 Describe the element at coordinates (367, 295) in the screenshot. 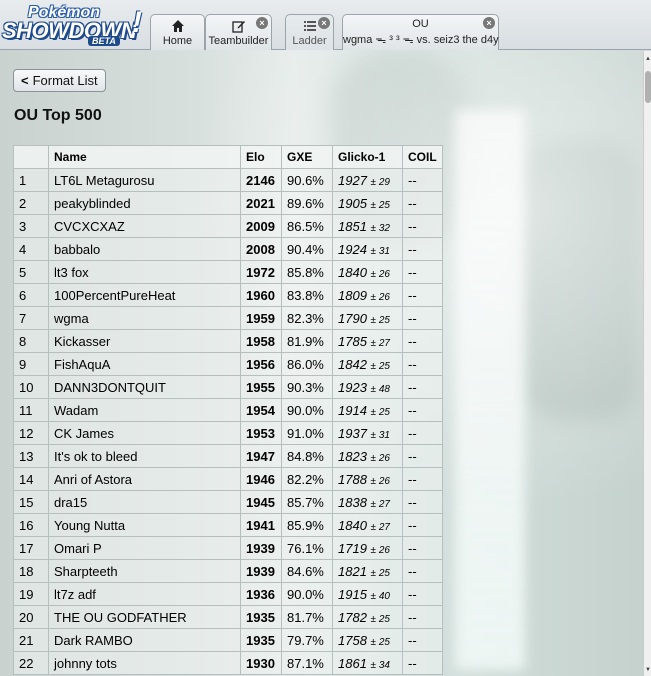

I see `glicko-cell: 1809 ± 26` at that location.